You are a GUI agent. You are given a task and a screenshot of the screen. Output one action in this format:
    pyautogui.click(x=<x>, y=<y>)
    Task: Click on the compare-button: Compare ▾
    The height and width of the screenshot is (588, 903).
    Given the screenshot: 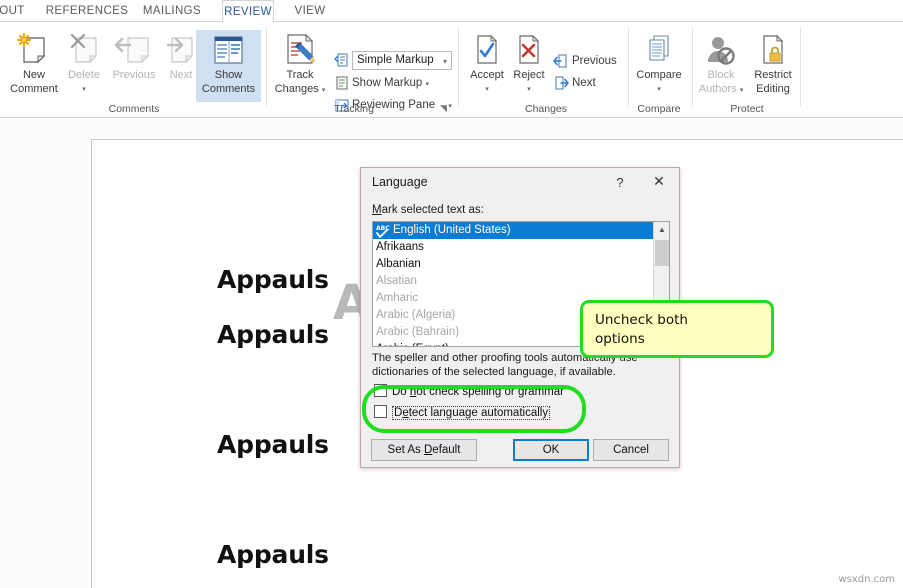 What is the action you would take?
    pyautogui.click(x=659, y=64)
    